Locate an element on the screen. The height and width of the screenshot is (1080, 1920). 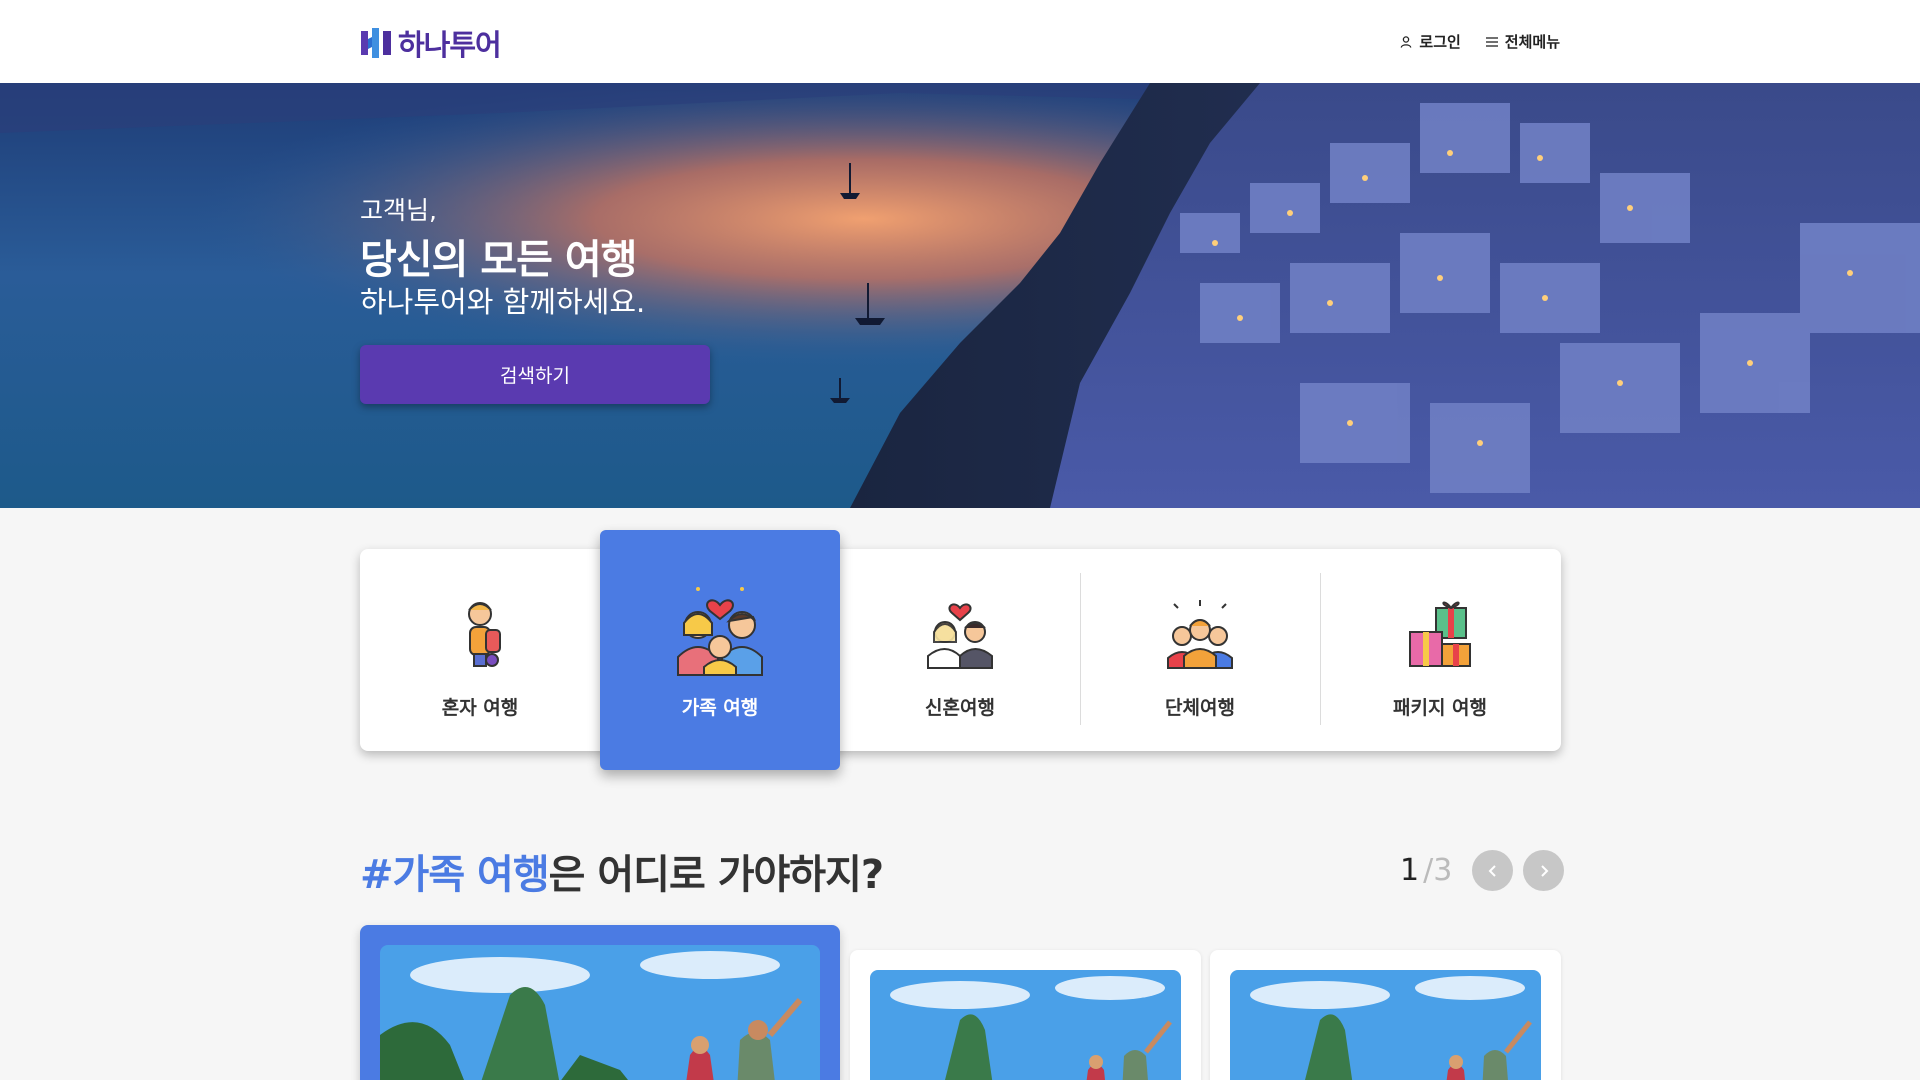
tab-group-travel: 단체여행 is located at coordinates (1200, 650).